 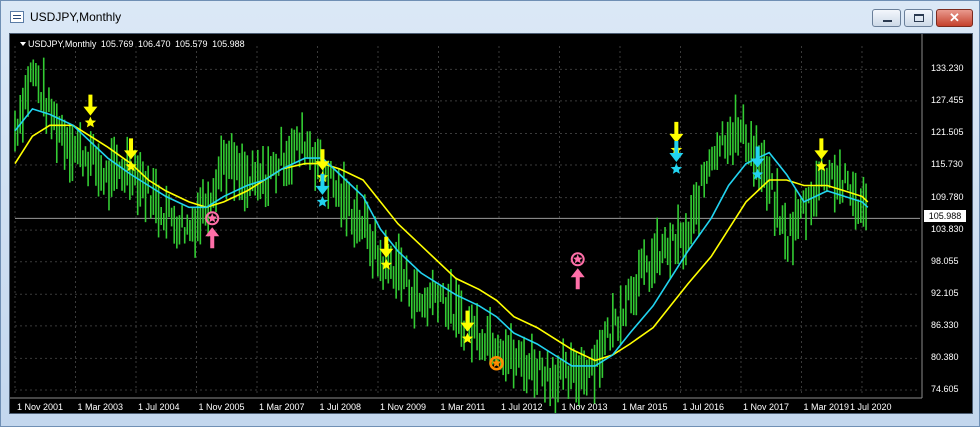 What do you see at coordinates (947, 164) in the screenshot?
I see `price-tick-label: 115.730` at bounding box center [947, 164].